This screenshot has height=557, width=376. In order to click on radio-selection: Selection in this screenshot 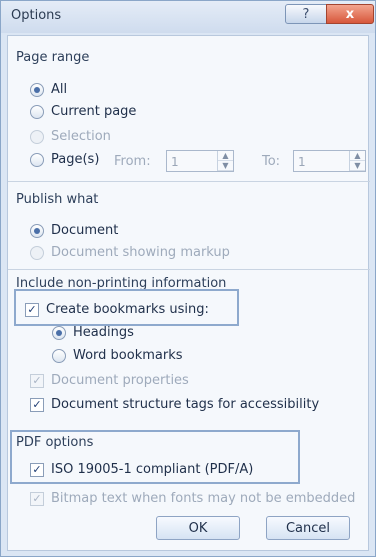, I will do `click(70, 136)`.